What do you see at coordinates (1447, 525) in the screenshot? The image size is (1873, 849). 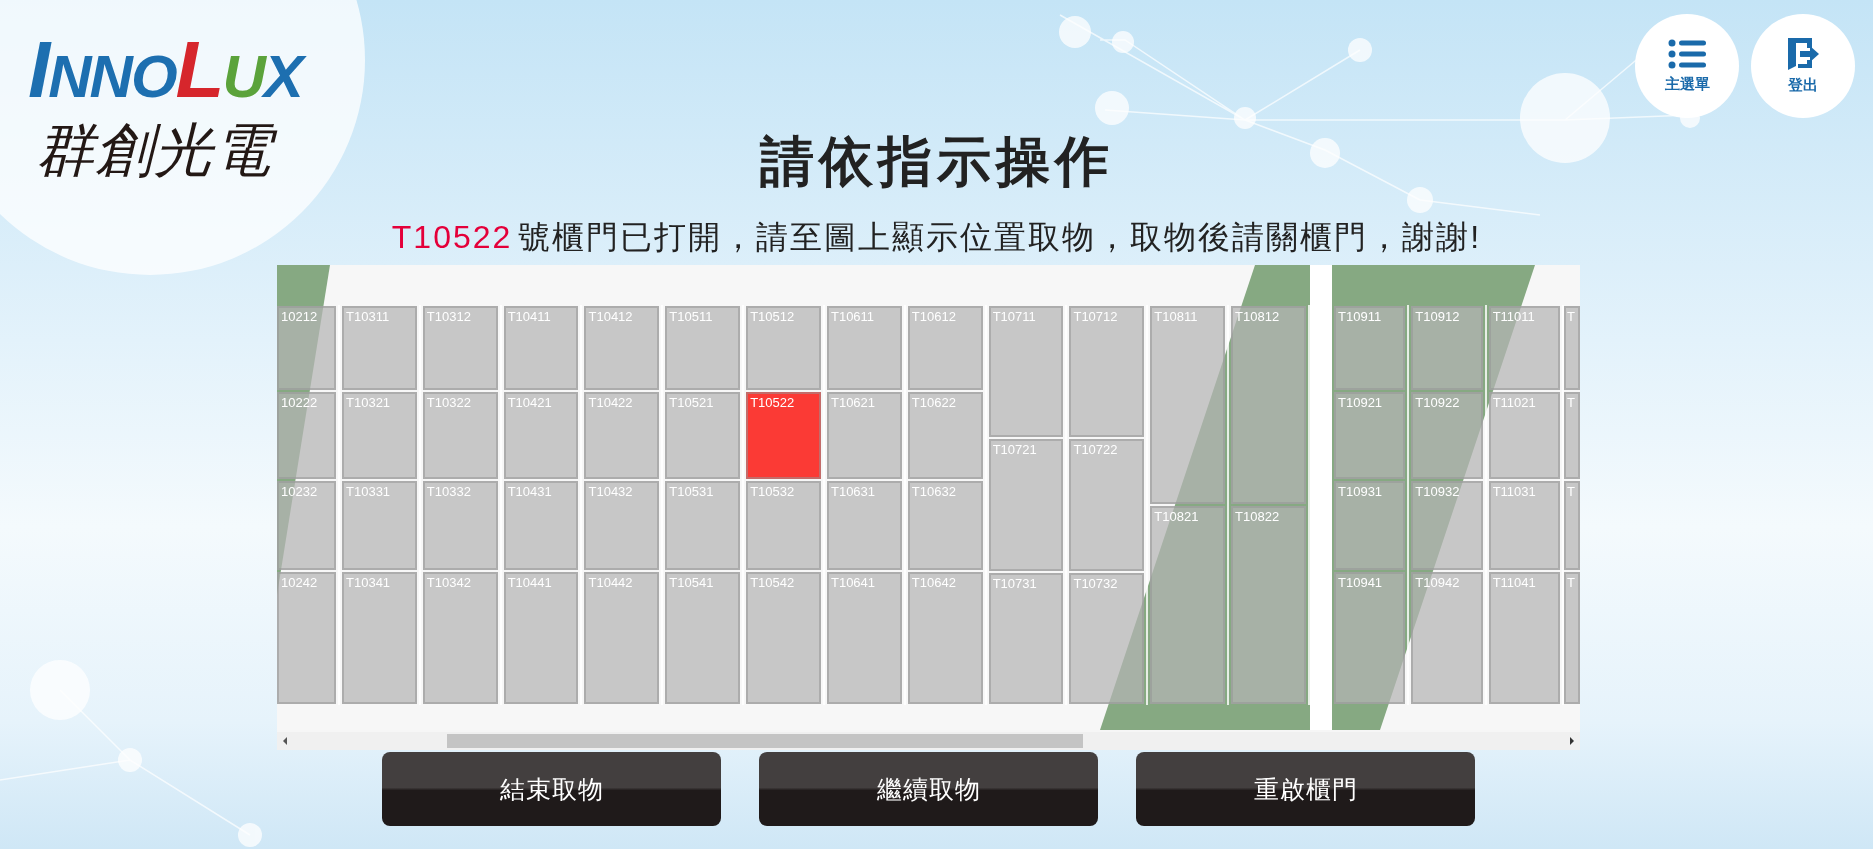 I see `locker-door: T10932` at bounding box center [1447, 525].